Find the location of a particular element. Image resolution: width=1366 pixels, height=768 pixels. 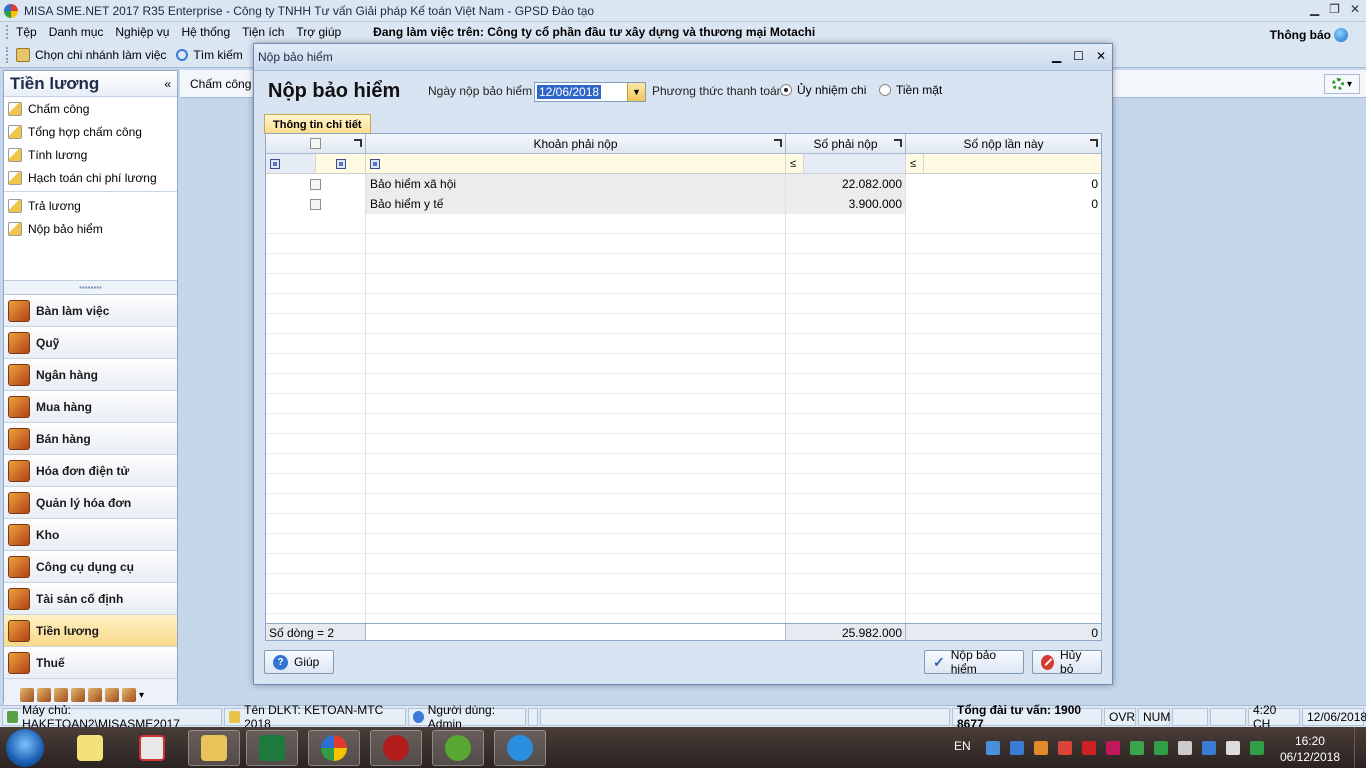

submit-insurance-button: ✓ Nộp bảo hiểm is located at coordinates (974, 662).